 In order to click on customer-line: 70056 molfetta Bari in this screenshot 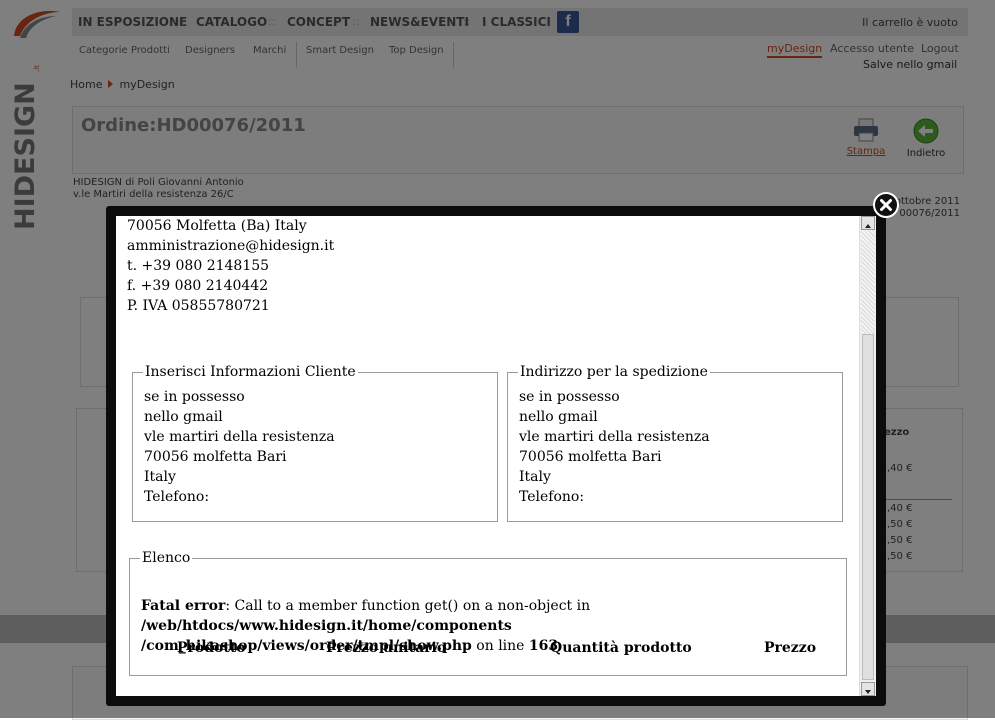, I will do `click(215, 457)`.